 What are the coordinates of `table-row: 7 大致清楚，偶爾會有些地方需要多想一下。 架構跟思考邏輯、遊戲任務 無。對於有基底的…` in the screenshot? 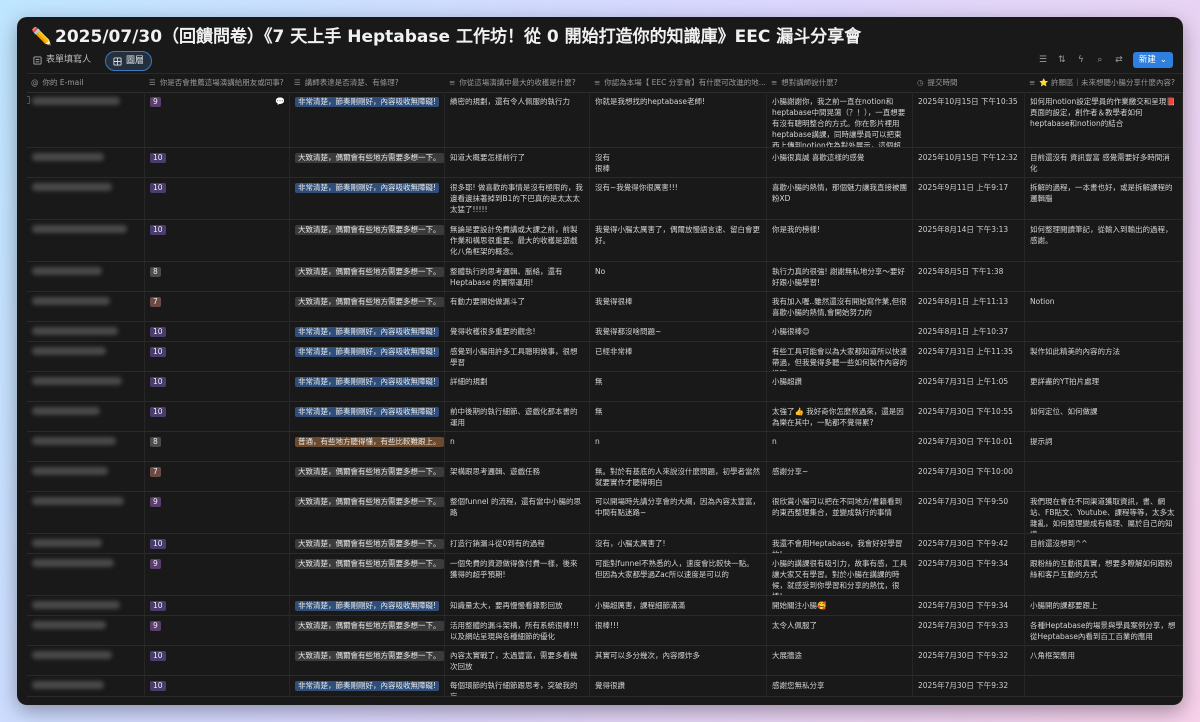 It's located at (605, 477).